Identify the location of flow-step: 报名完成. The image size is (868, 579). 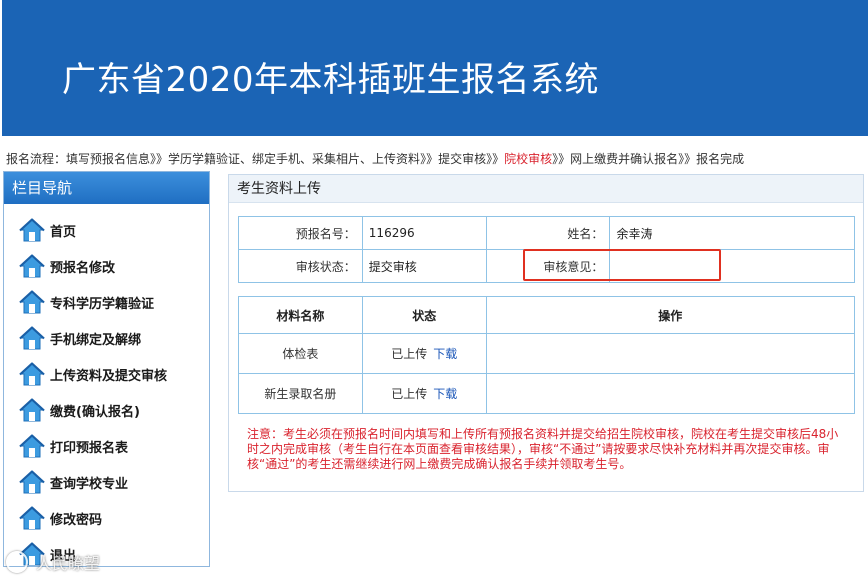
(720, 159).